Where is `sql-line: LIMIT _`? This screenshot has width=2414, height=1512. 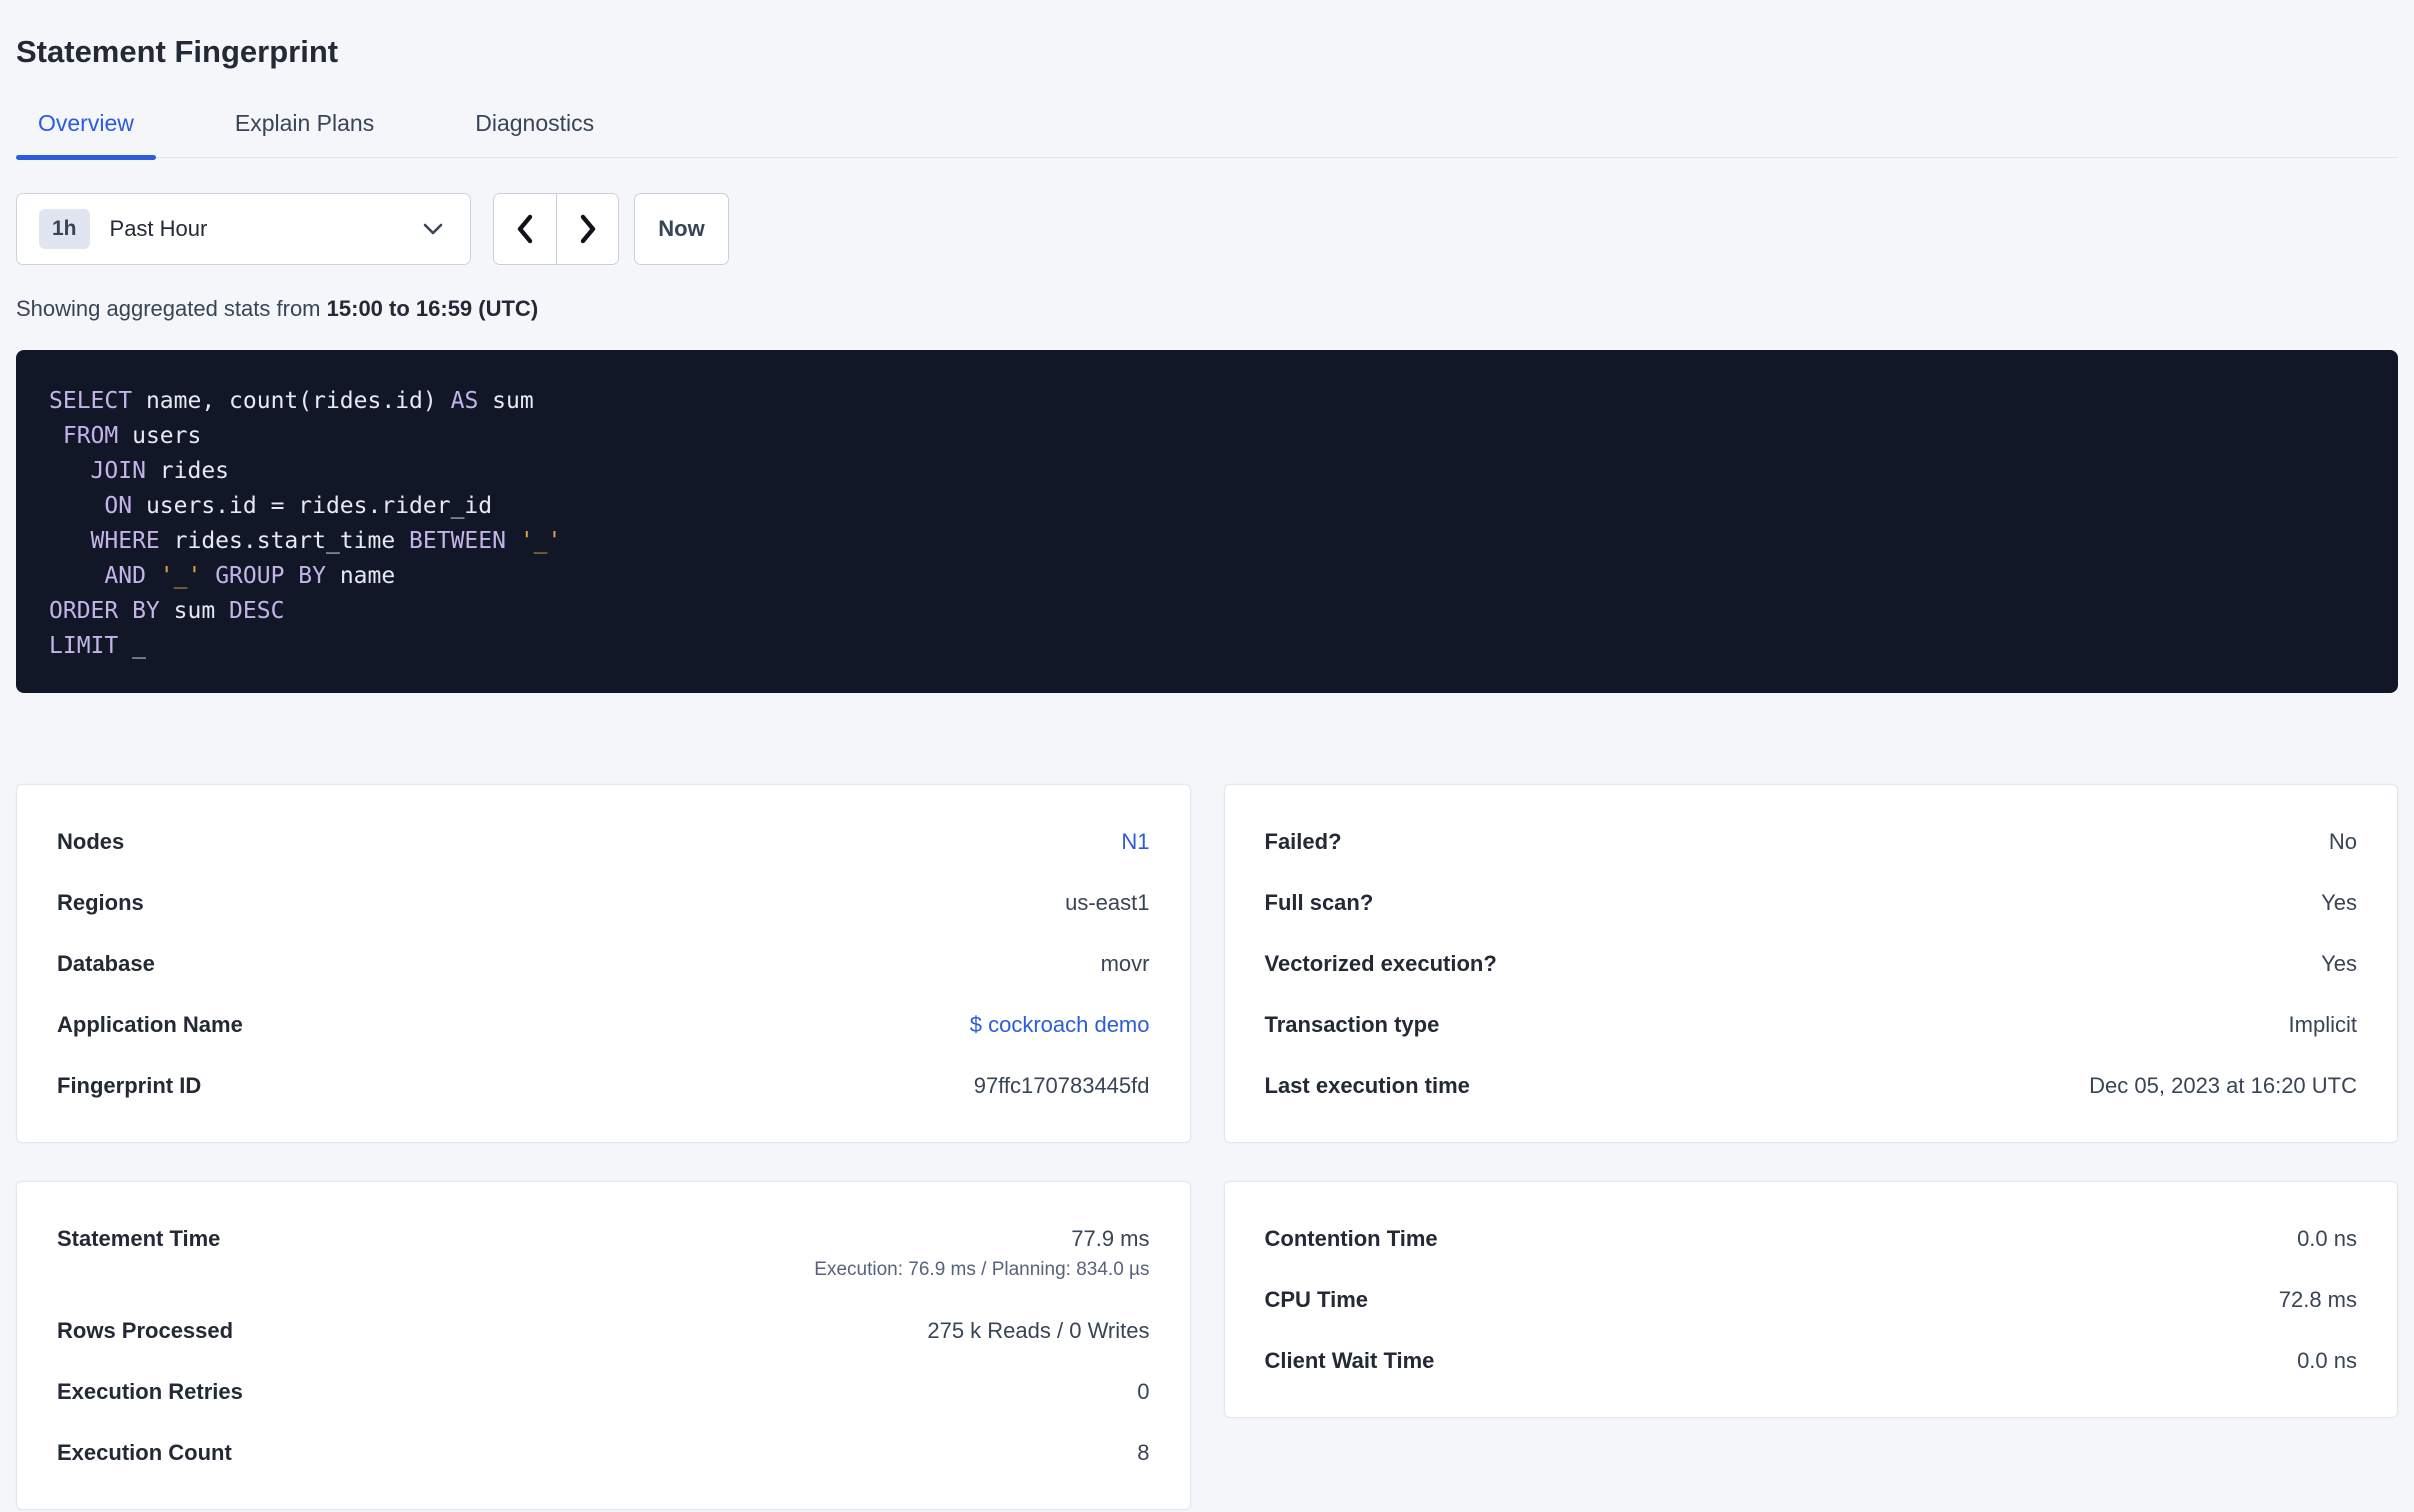
sql-line: LIMIT _ is located at coordinates (97, 646).